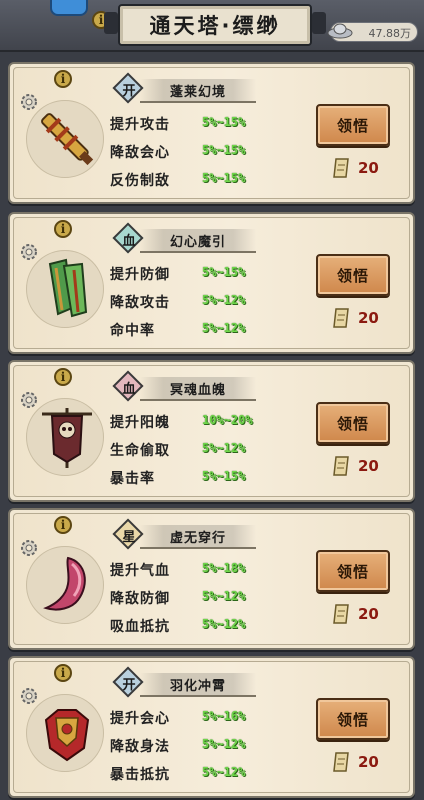  What do you see at coordinates (198, 91) in the screenshot?
I see `skill-name: 蓬莱幻境` at bounding box center [198, 91].